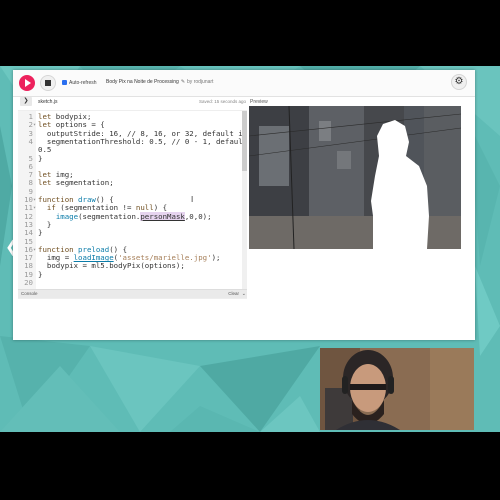  I want to click on line-number: 20, so click(28, 282).